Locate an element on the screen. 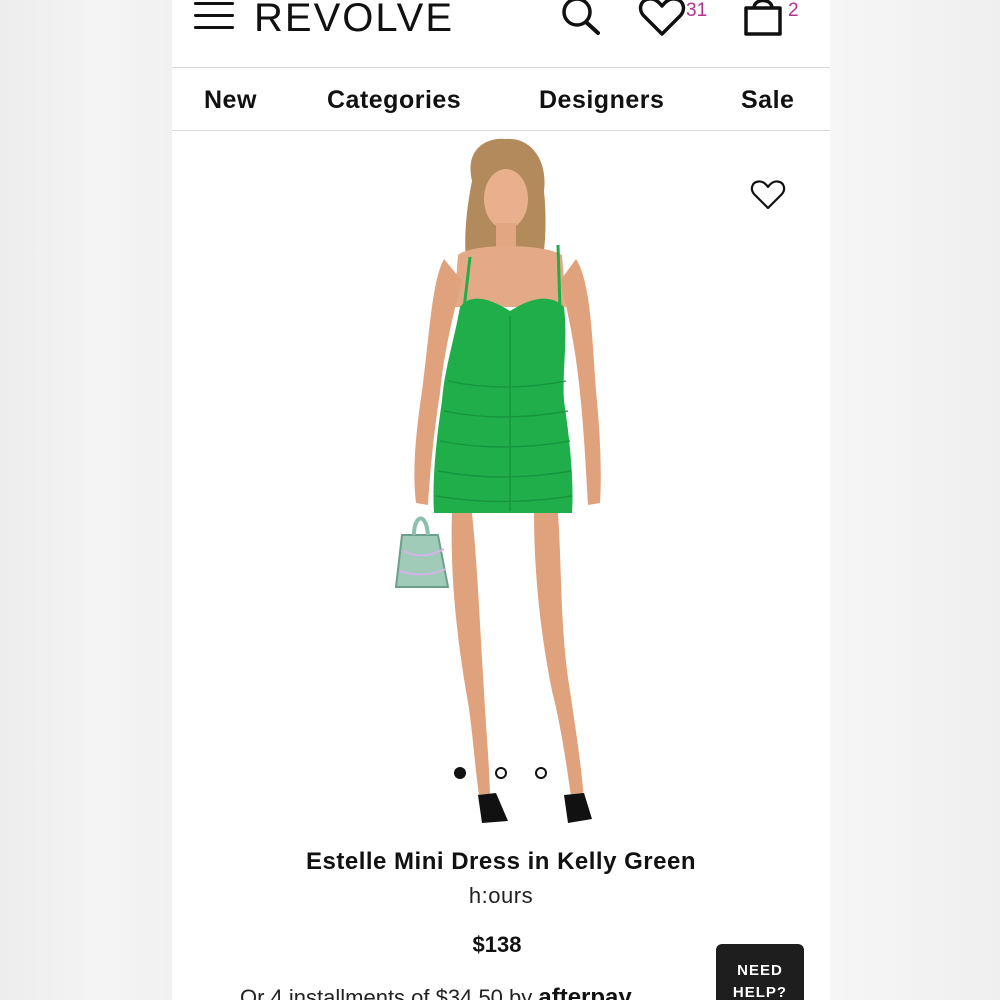 The width and height of the screenshot is (1000, 1000). wishlist-heart-icon is located at coordinates (662, 19).